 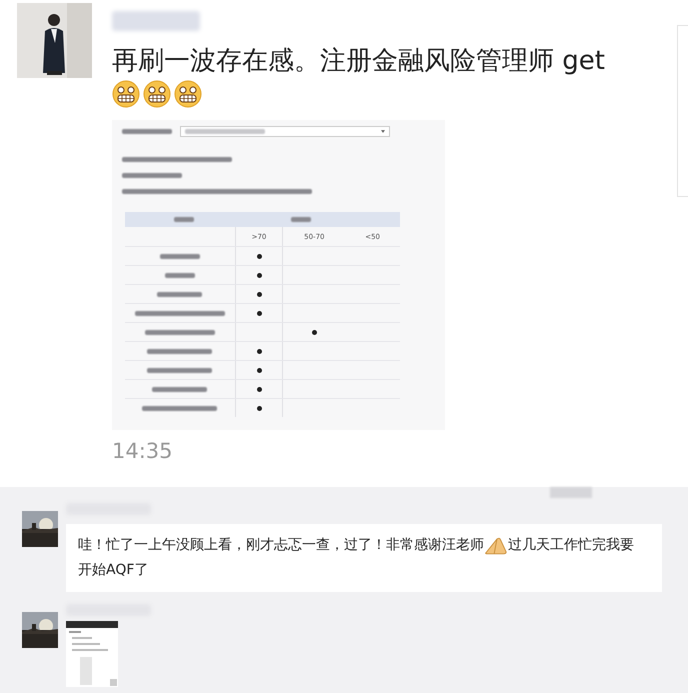 I want to click on message-text: 过几天工作忙完我要, so click(x=571, y=545).